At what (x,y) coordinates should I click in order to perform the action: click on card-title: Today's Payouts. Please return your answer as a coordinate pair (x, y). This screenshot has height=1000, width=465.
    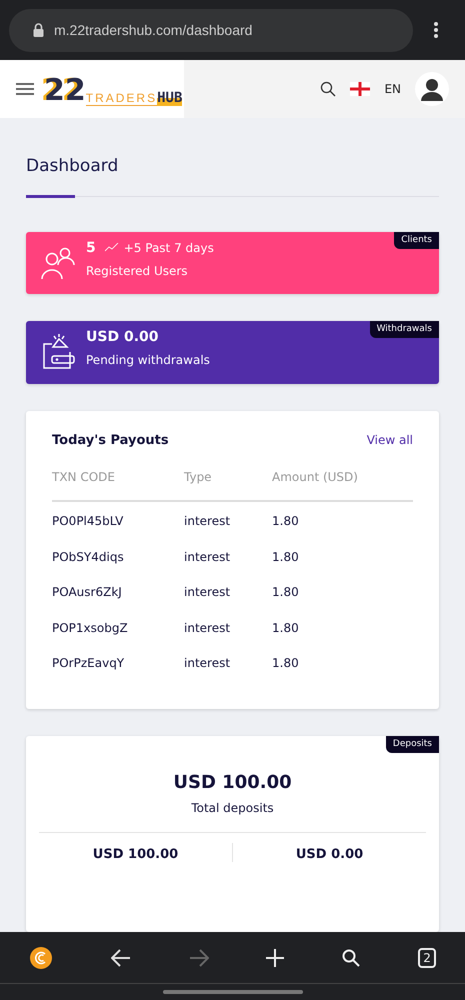
    Looking at the image, I should click on (110, 440).